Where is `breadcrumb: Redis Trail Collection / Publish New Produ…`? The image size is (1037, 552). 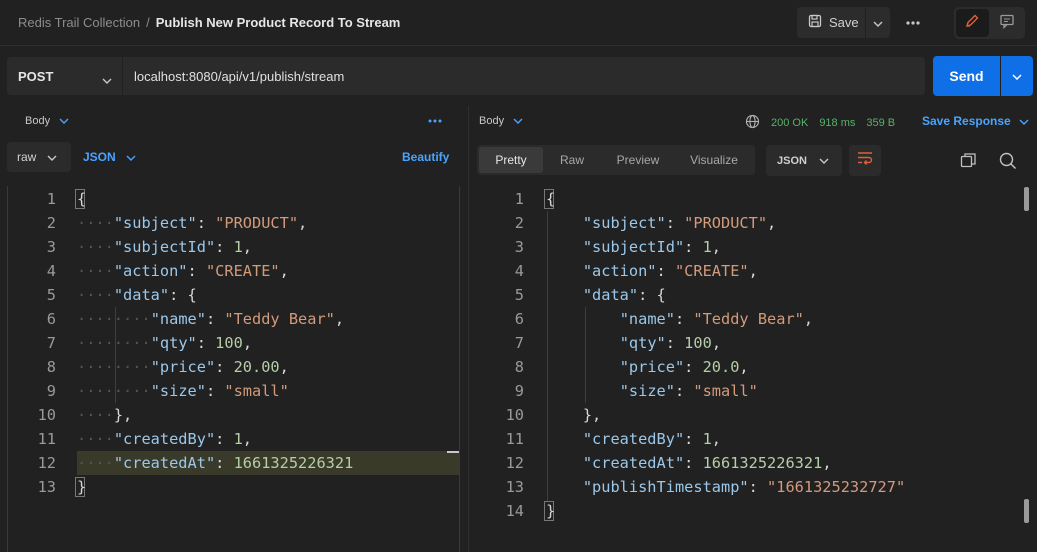
breadcrumb: Redis Trail Collection / Publish New Produ… is located at coordinates (209, 22).